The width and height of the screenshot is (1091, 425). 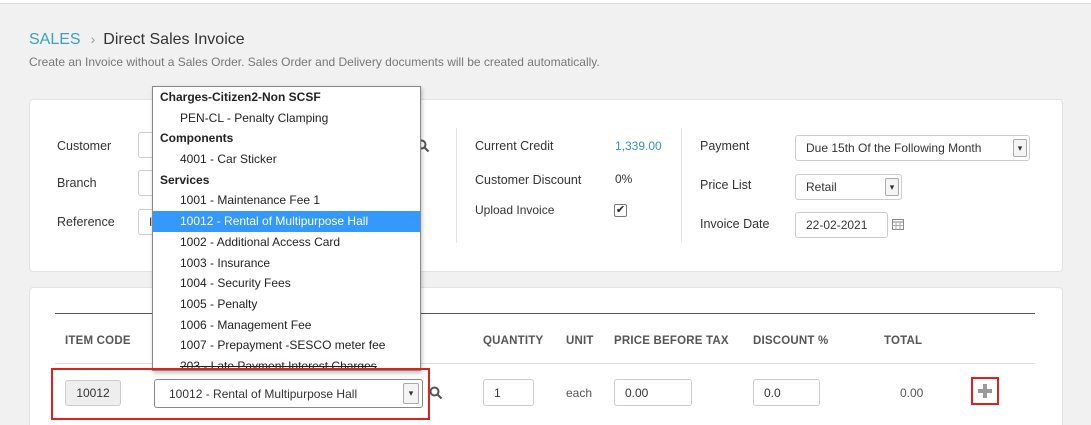 What do you see at coordinates (286, 325) in the screenshot?
I see `dropdown-option: 1006 - Management Fee` at bounding box center [286, 325].